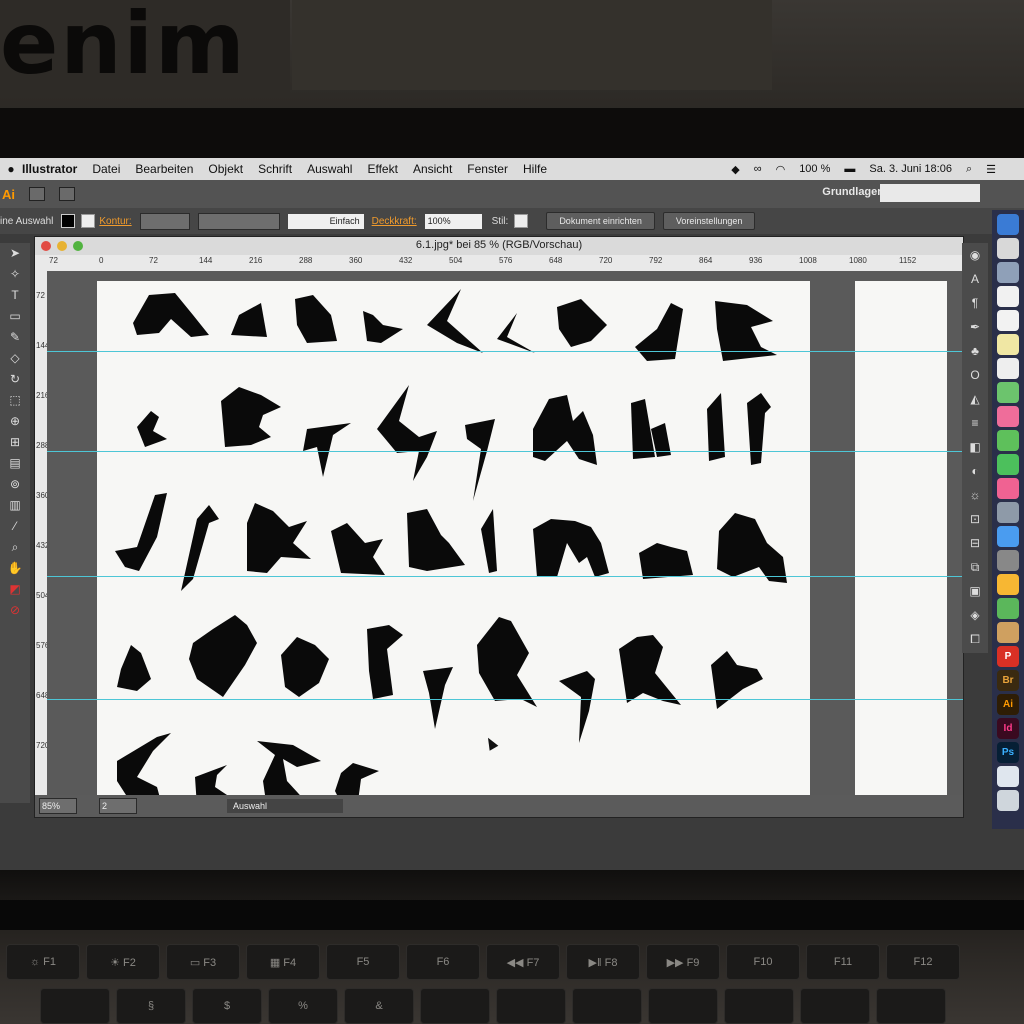  Describe the element at coordinates (975, 519) in the screenshot. I see `transform-panel-icon: ⊡` at that location.